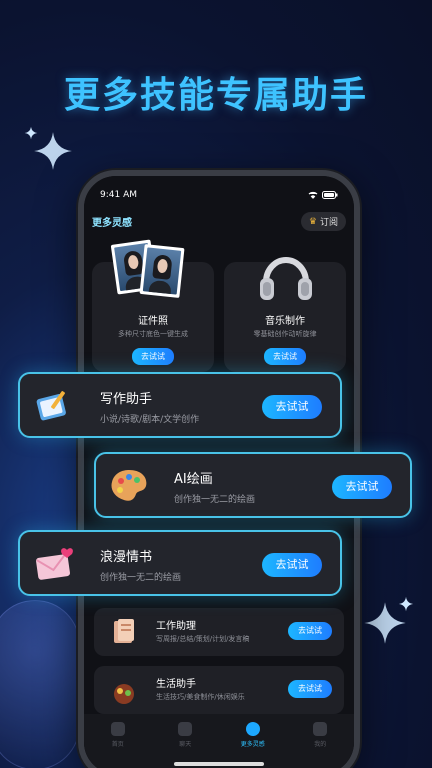 This screenshot has width=432, height=768. What do you see at coordinates (200, 697) in the screenshot?
I see `list-desc: 生活技巧/美食制作/休闲娱乐` at bounding box center [200, 697].